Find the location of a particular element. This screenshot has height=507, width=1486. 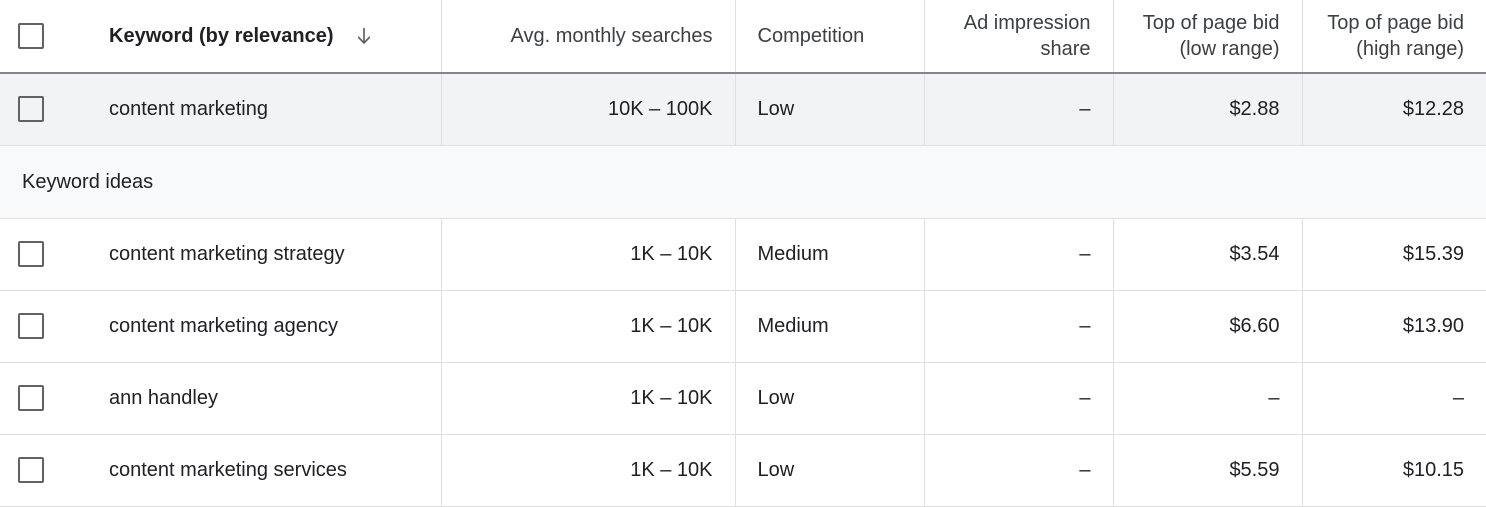

column-header-keyword-label: Keyword (by relevance) is located at coordinates (221, 36).